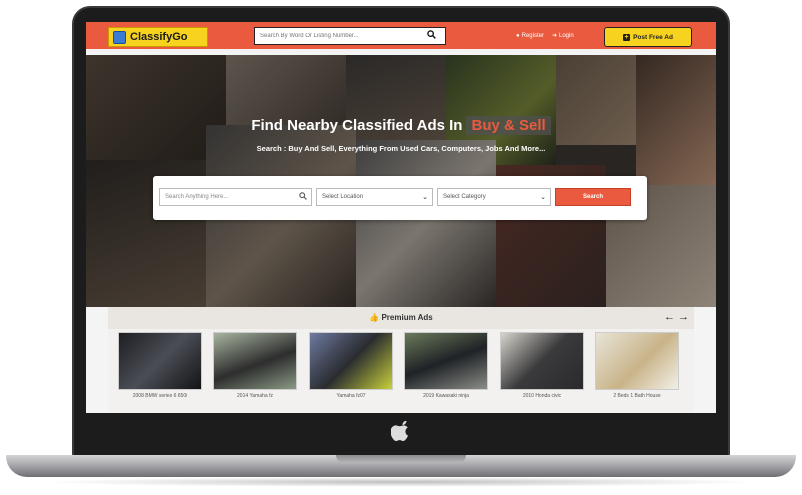  I want to click on thumbs-up-icon: 👍, so click(374, 317).